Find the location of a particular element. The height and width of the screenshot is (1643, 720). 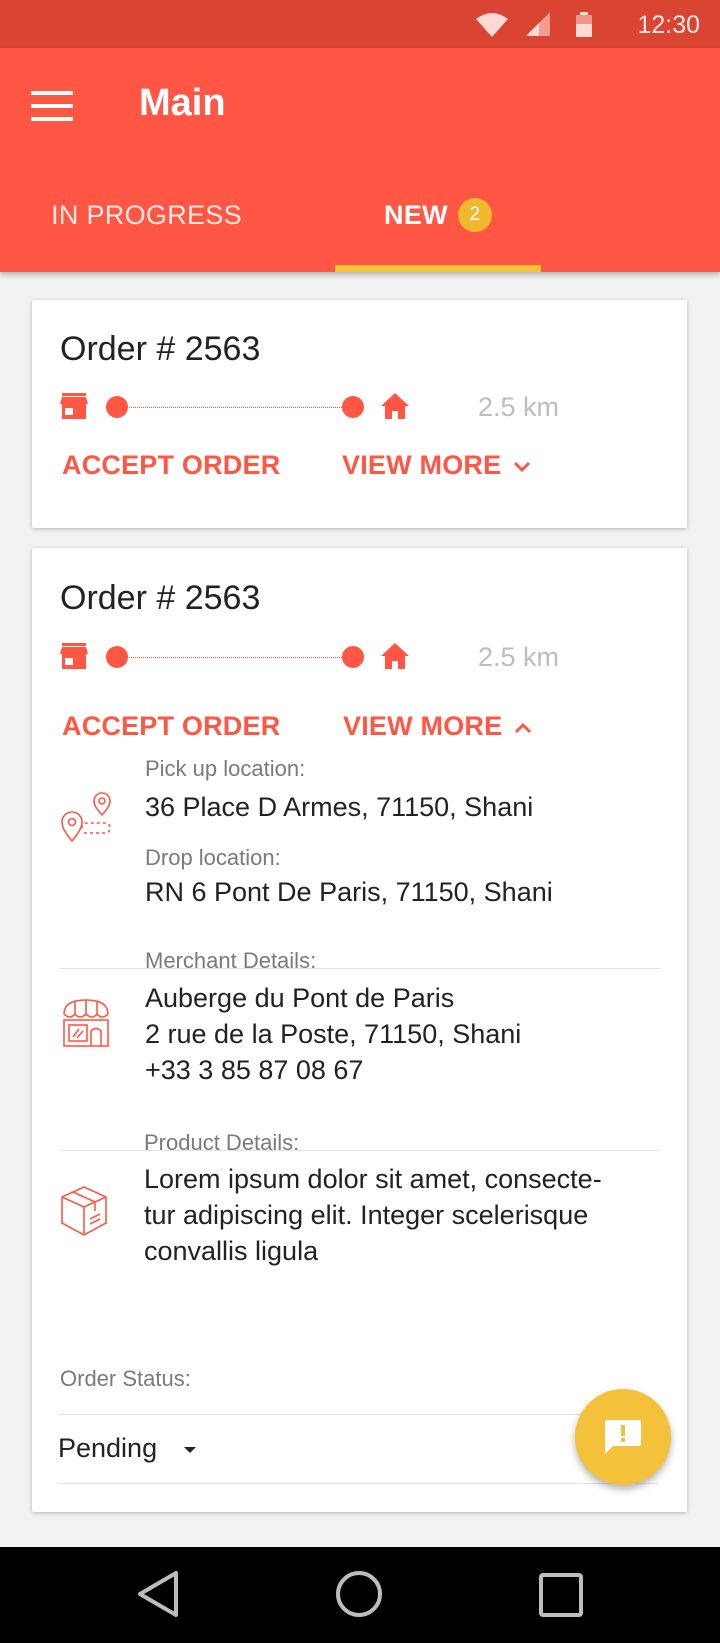

tab-in-progress: IN PROGRESS is located at coordinates (146, 215).